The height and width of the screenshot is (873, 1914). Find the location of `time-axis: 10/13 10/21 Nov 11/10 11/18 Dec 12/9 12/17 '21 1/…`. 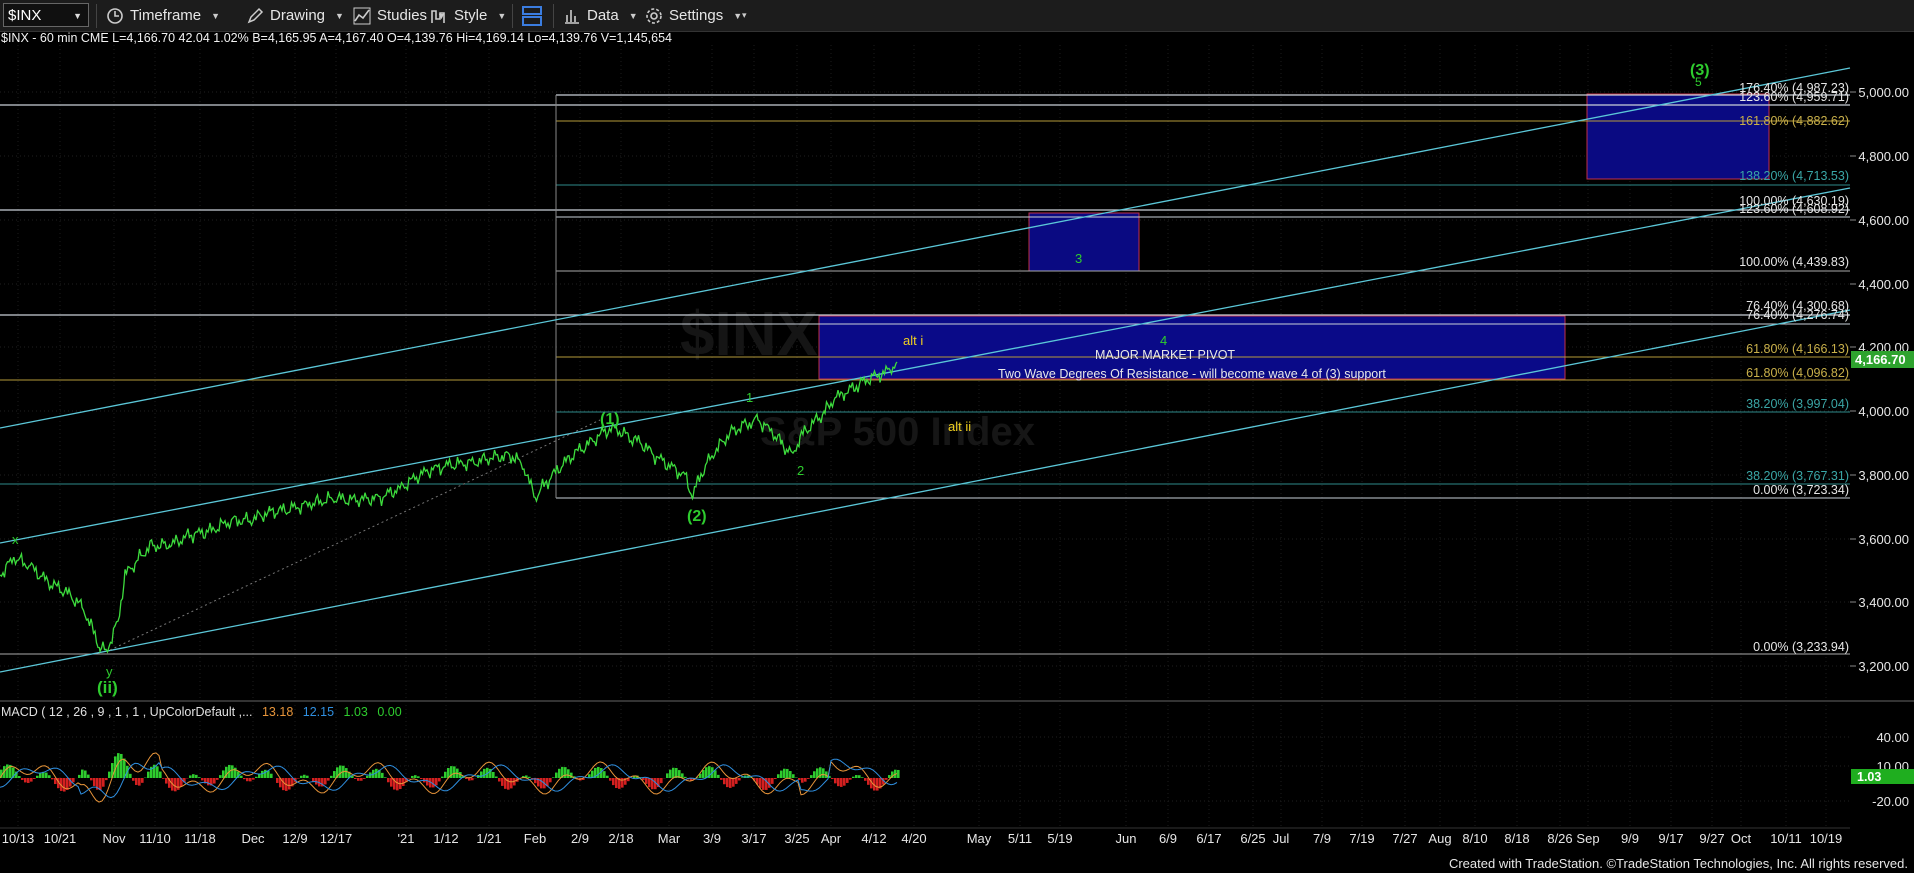

time-axis: 10/13 10/21 Nov 11/10 11/18 Dec 12/9 12/17 '21 1/… is located at coordinates (922, 838).